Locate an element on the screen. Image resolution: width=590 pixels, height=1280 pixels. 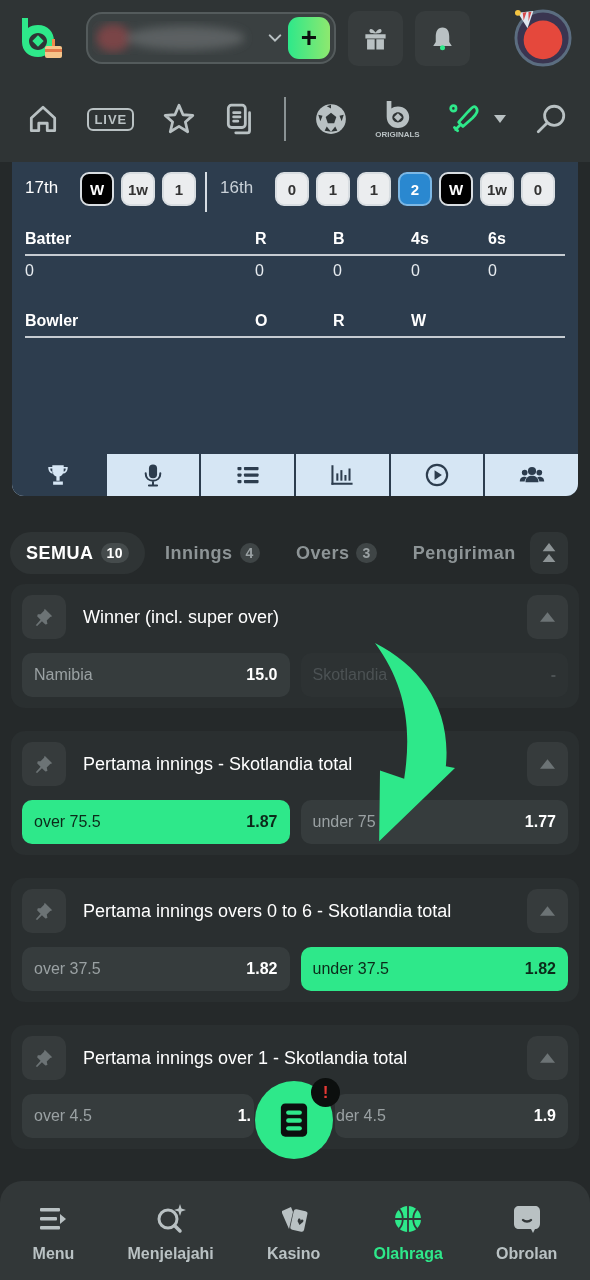
collapse-all-button is located at coordinates (549, 553).